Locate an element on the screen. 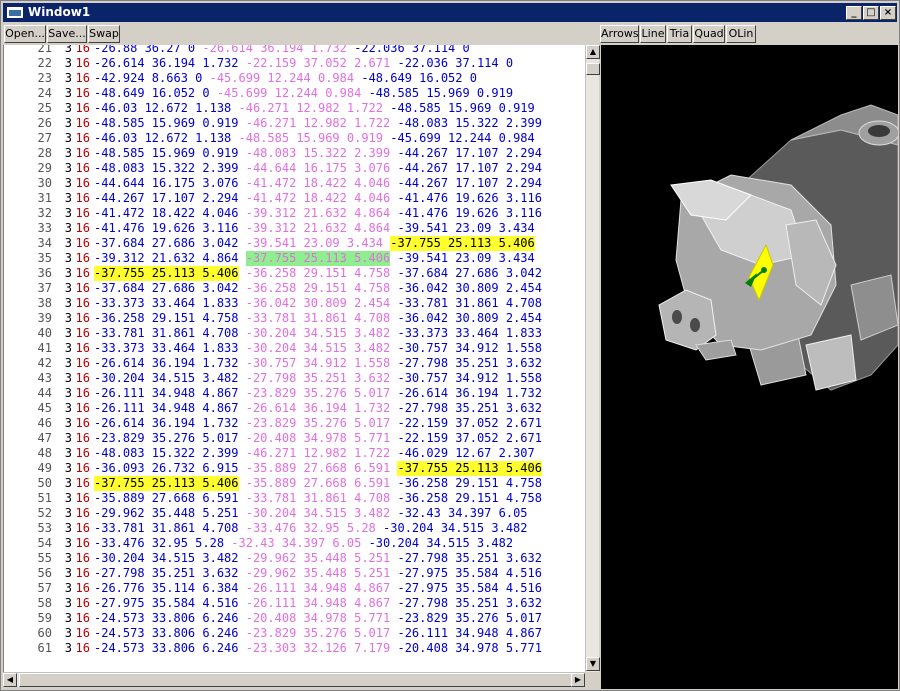 This screenshot has width=900, height=691. line-number: 60 is located at coordinates (44, 633).